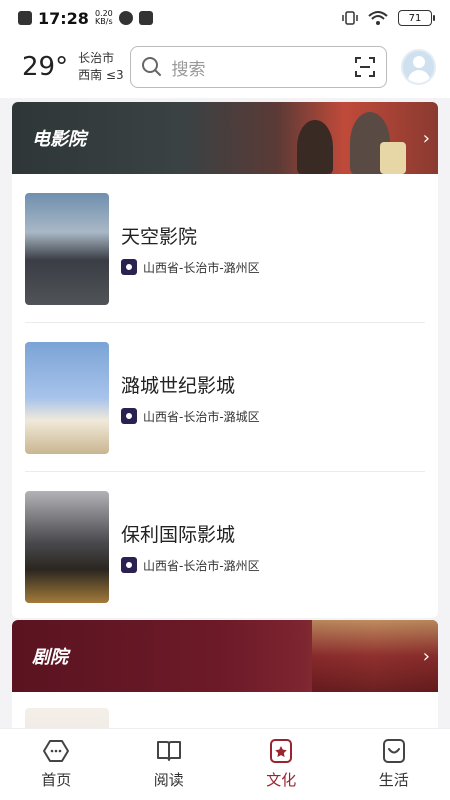 The width and height of the screenshot is (450, 800). Describe the element at coordinates (56, 764) in the screenshot. I see `nav-home: 首页` at that location.